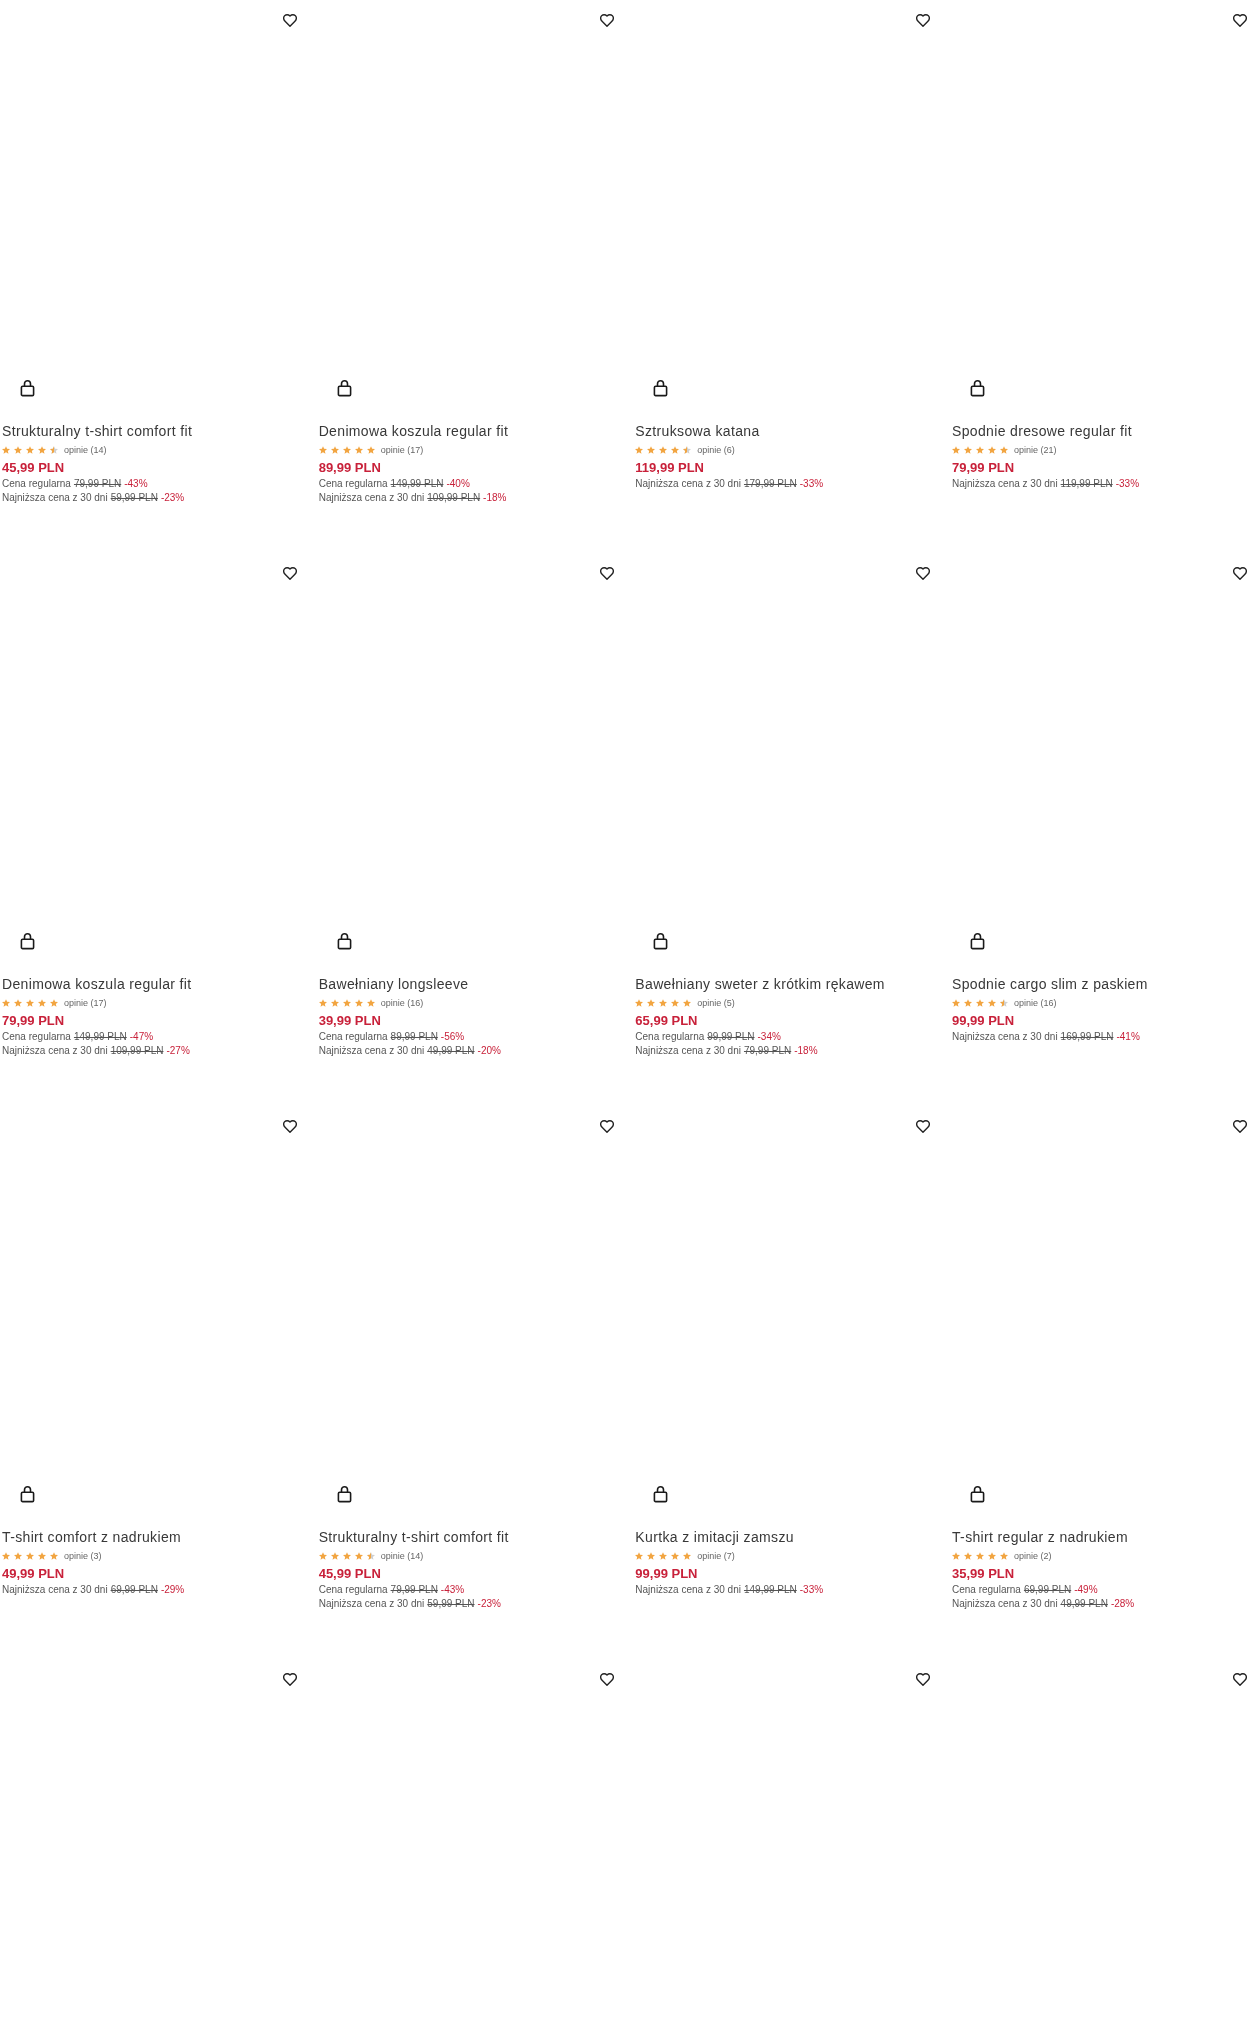  Describe the element at coordinates (33, 1021) in the screenshot. I see `current-price: 79,99 PLN` at that location.